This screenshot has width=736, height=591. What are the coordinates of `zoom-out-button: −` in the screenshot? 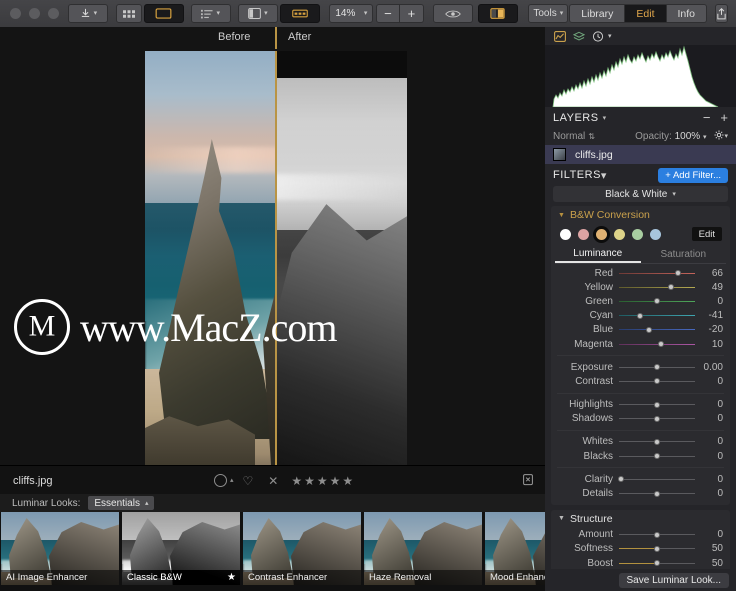 It's located at (387, 13).